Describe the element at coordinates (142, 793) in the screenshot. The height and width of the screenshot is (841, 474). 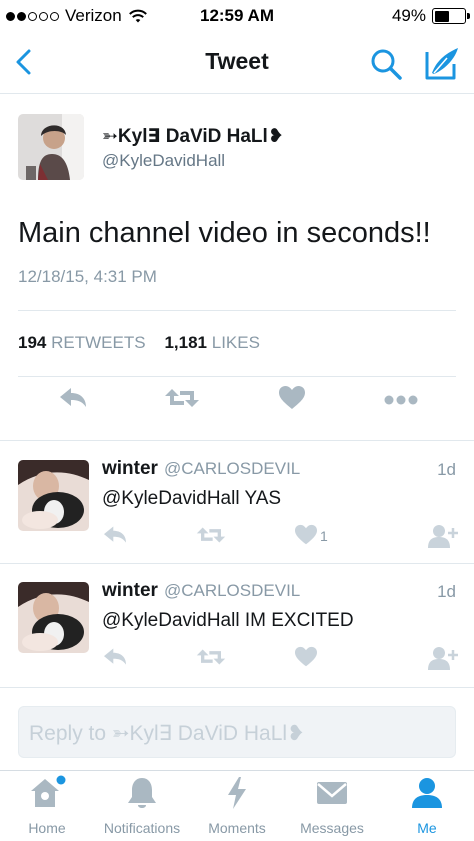
I see `bell-icon` at that location.